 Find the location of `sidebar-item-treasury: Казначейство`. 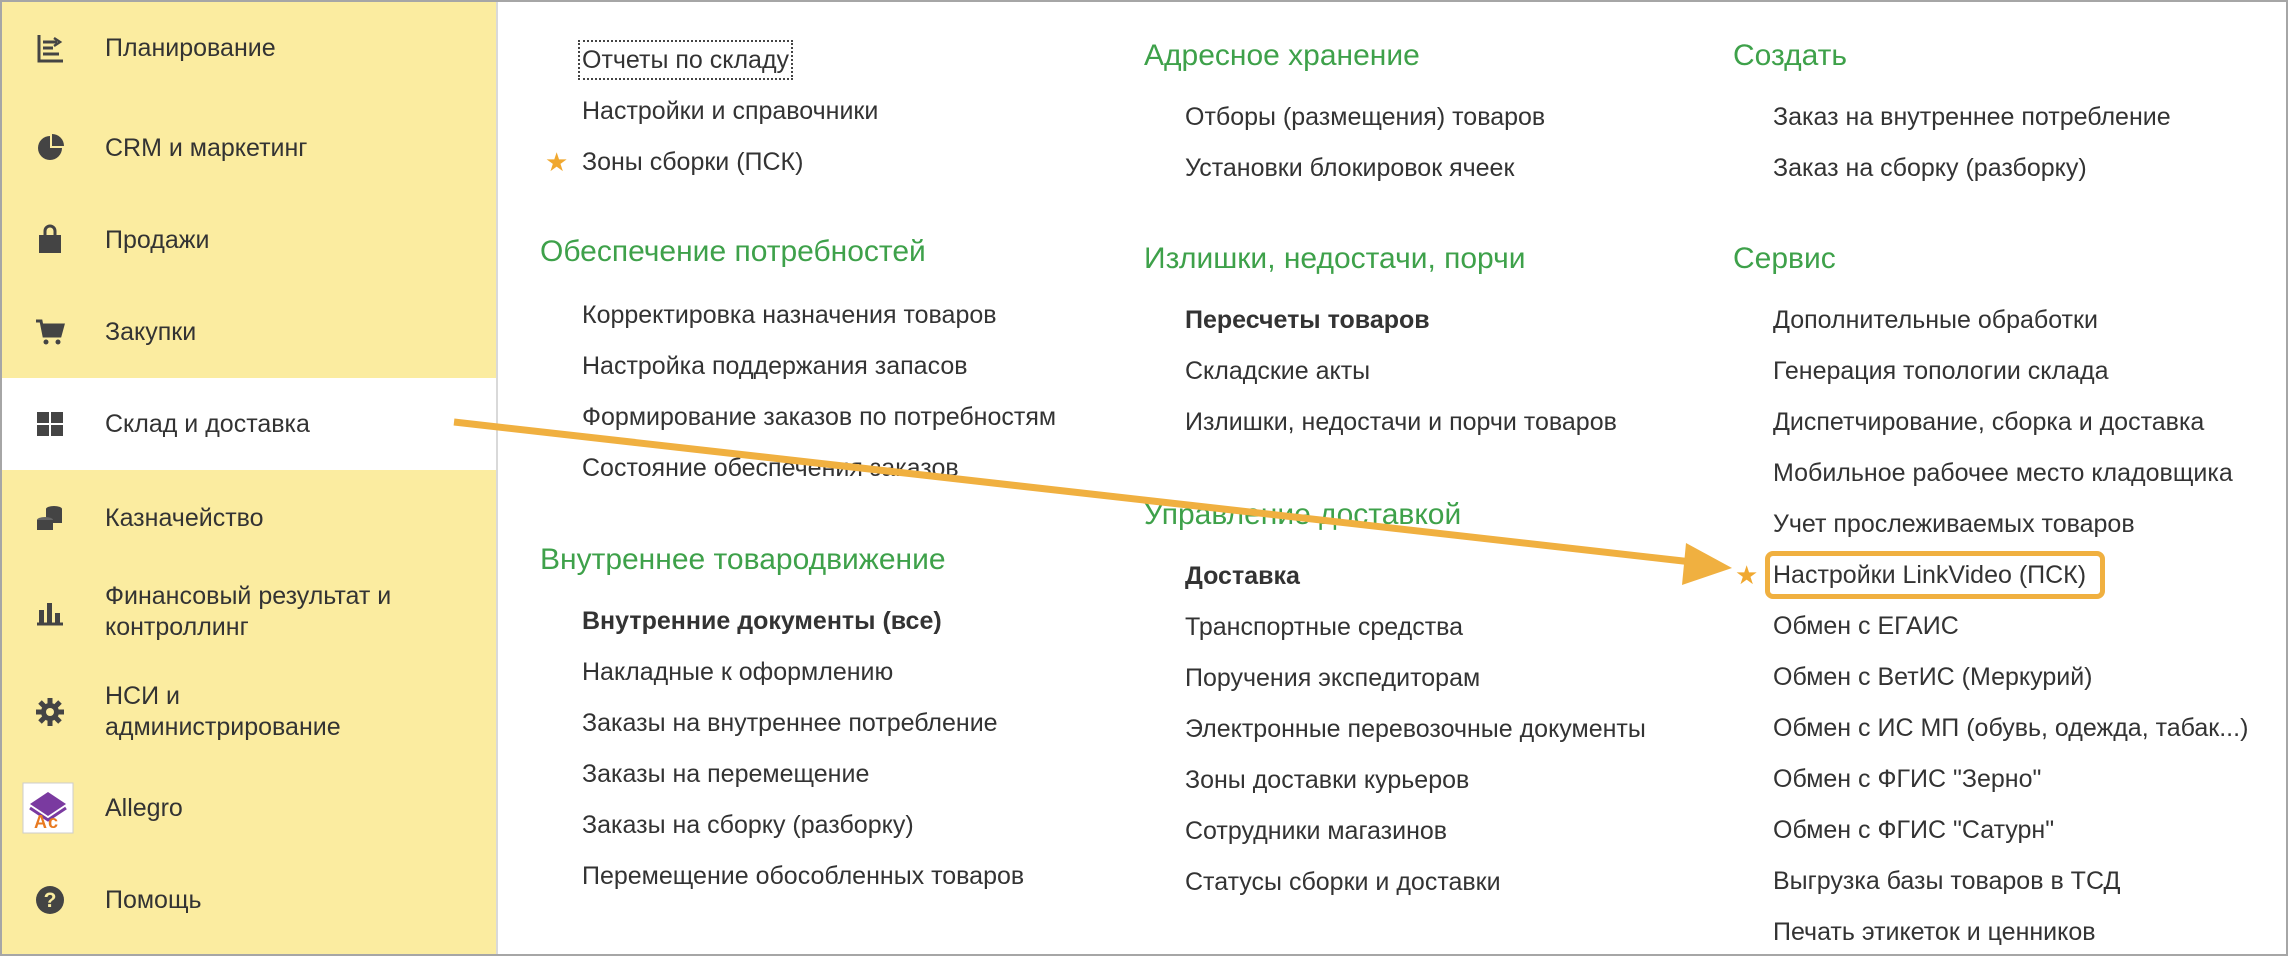

sidebar-item-treasury: Казначейство is located at coordinates (249, 518).